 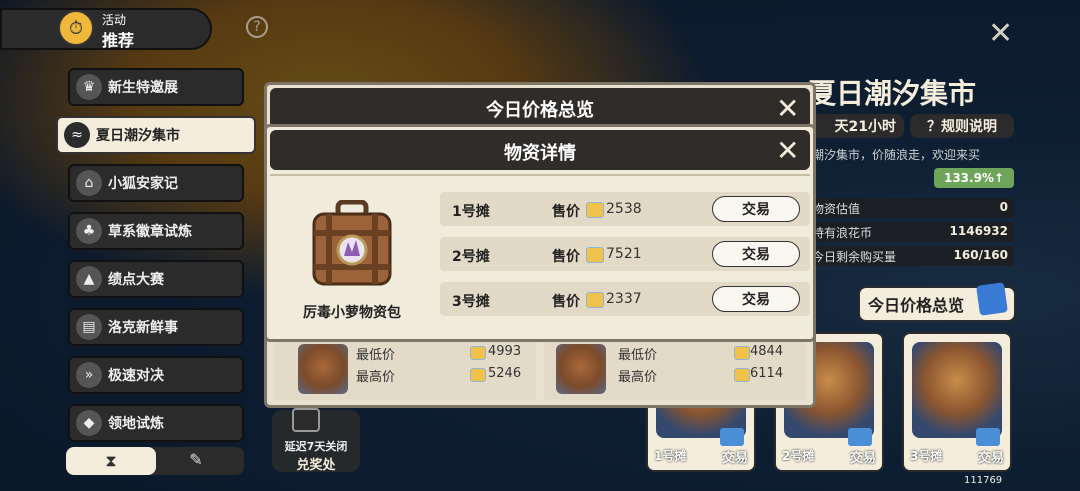 I want to click on max-price-value: 6114, so click(x=767, y=373).